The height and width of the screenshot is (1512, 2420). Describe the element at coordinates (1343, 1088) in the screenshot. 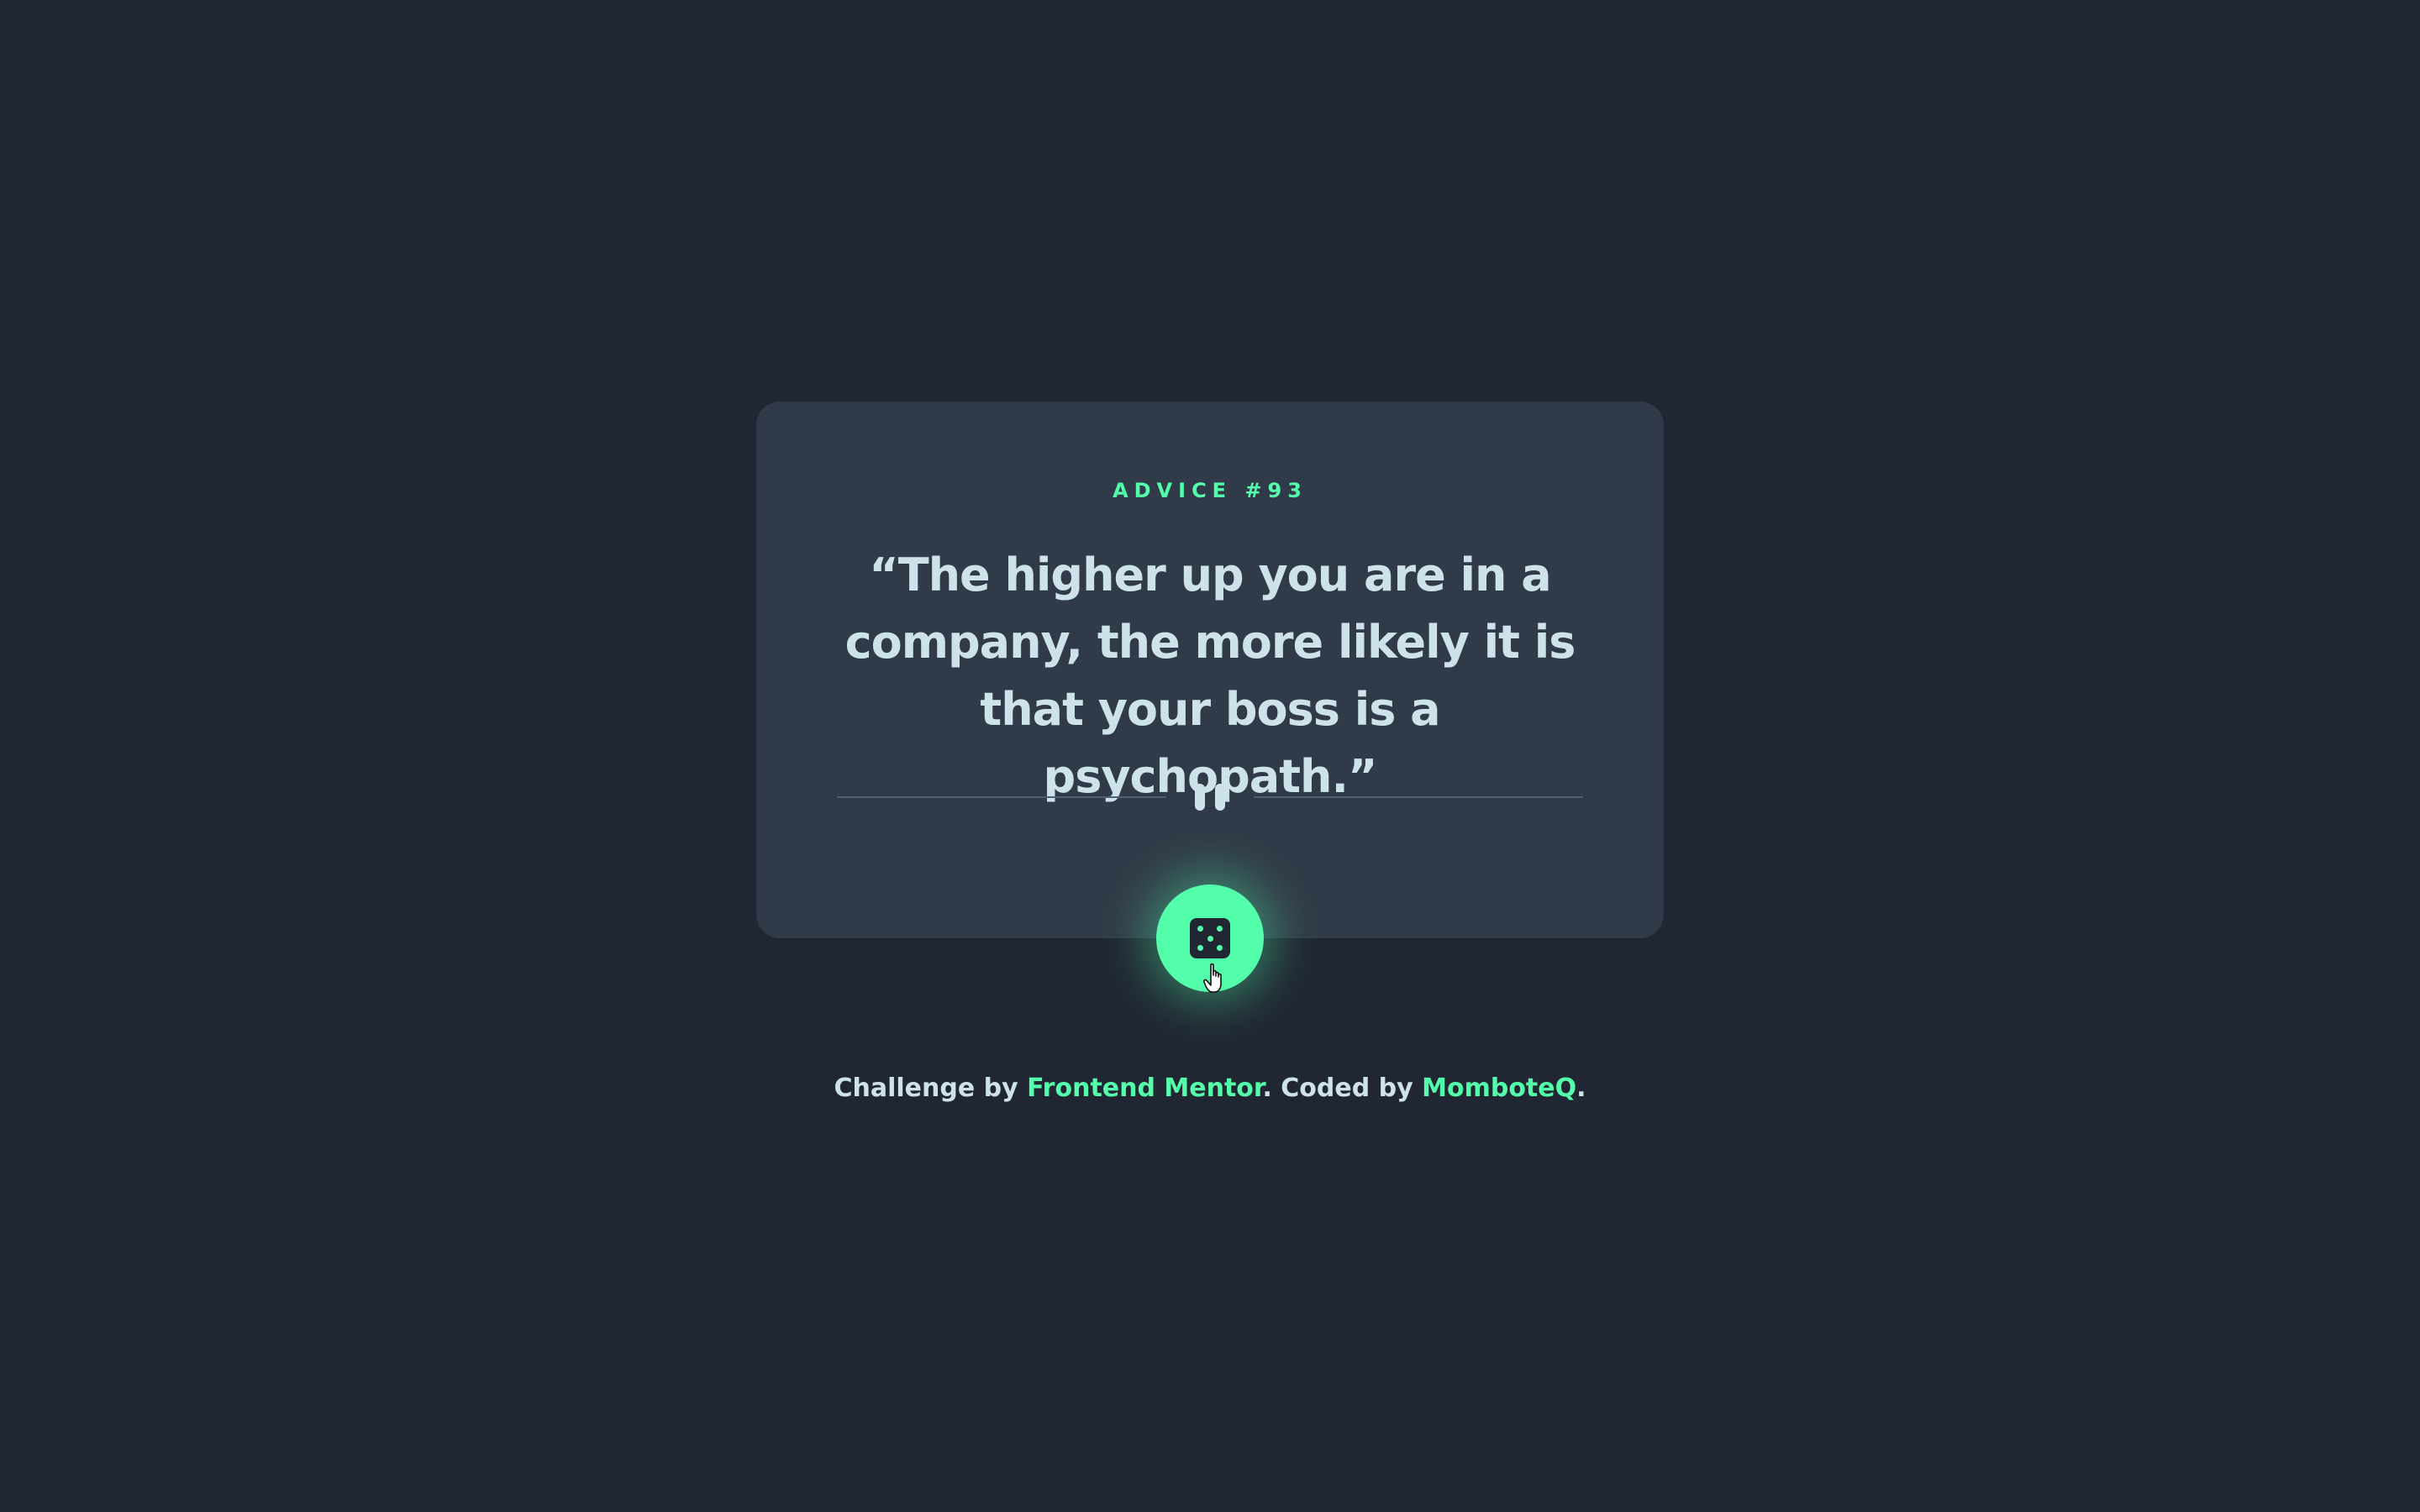

I see `footer-middle: . Coded by` at that location.